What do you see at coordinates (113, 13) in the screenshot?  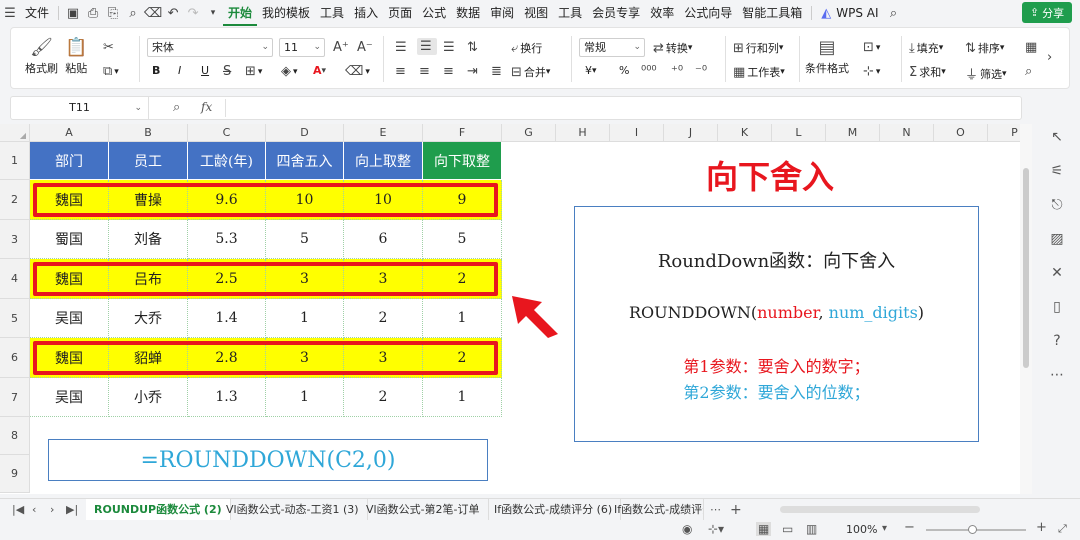 I see `print-icon: ⎘` at bounding box center [113, 13].